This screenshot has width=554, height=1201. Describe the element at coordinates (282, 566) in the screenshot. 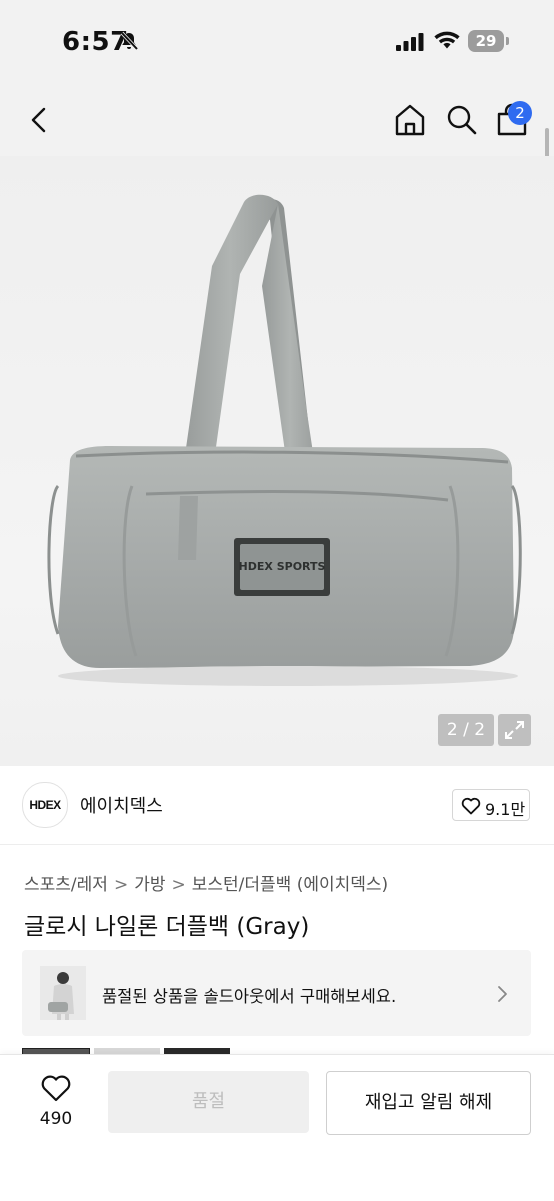

I see `patch-text: HDEX SPORTS` at that location.